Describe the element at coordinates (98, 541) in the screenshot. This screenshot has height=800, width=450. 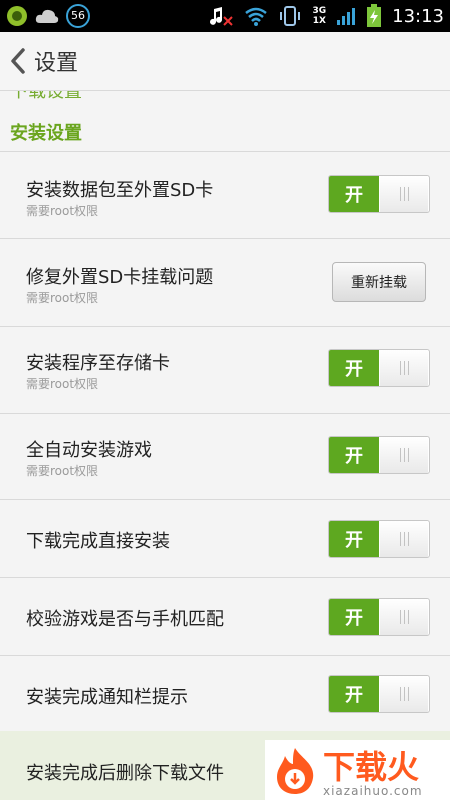
I see `setting-label: 下载完成直接安装` at that location.